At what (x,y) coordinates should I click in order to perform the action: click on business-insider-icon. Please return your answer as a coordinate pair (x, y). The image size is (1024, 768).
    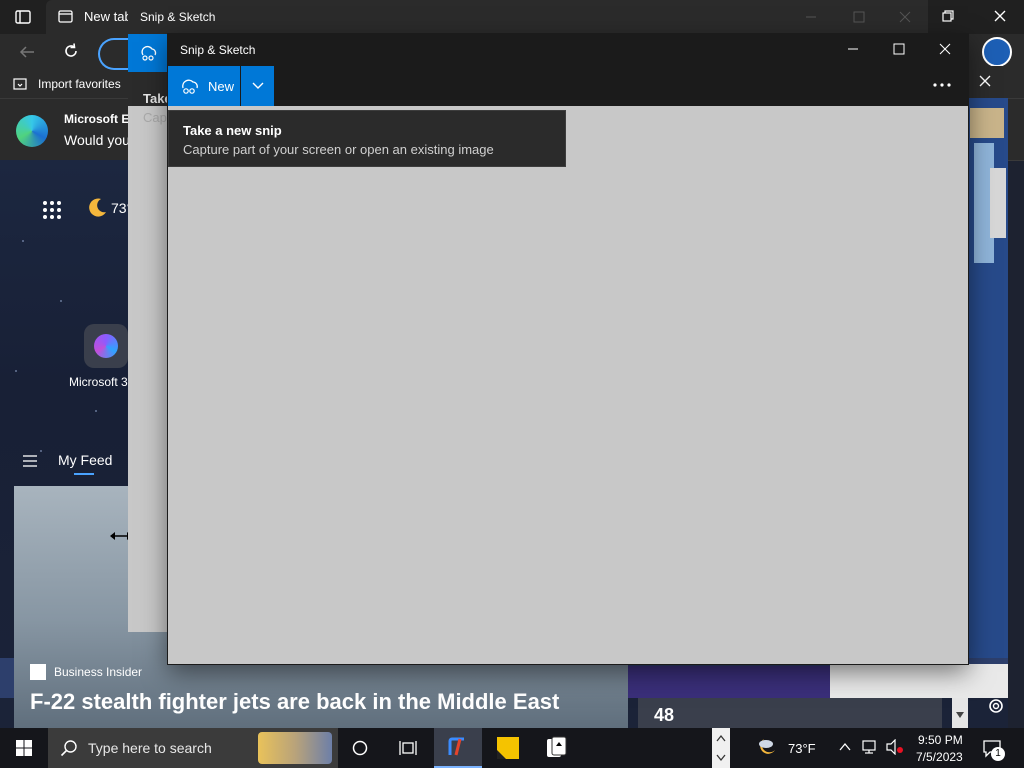
    Looking at the image, I should click on (38, 672).